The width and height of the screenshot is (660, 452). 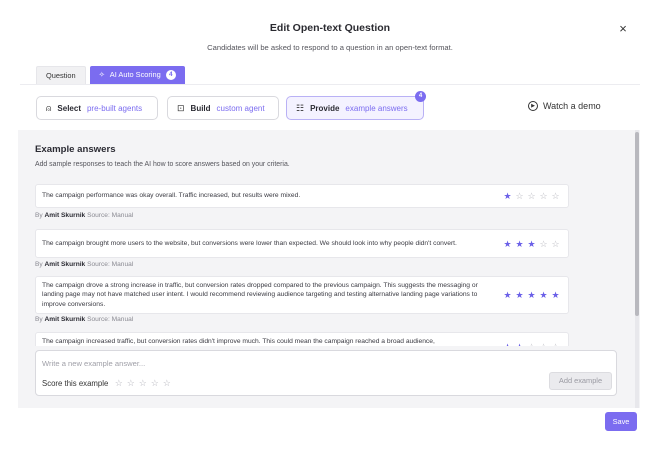 I want to click on new-example-composer: Score this example ☆☆☆☆☆ Add example, so click(x=326, y=373).